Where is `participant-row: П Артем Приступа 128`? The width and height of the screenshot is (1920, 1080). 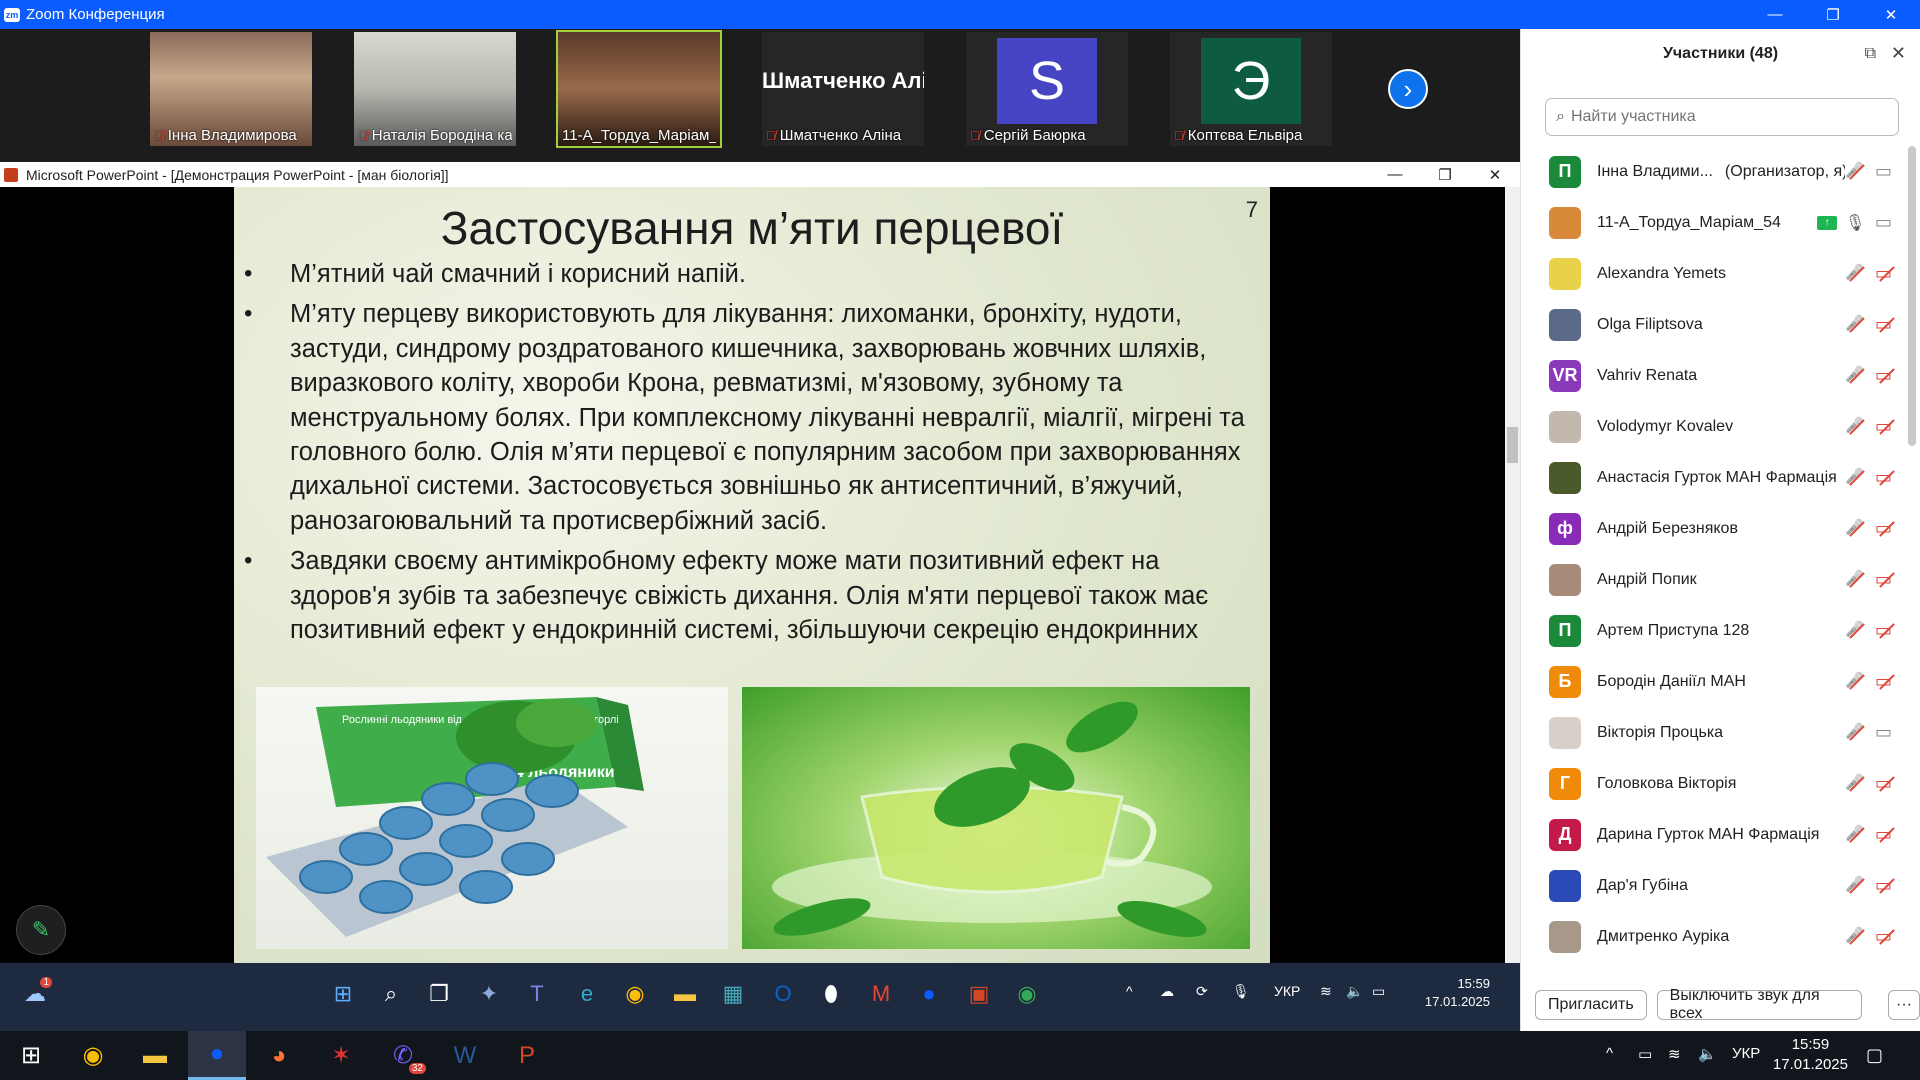
participant-row: П Артем Приступа 128 is located at coordinates (1716, 630).